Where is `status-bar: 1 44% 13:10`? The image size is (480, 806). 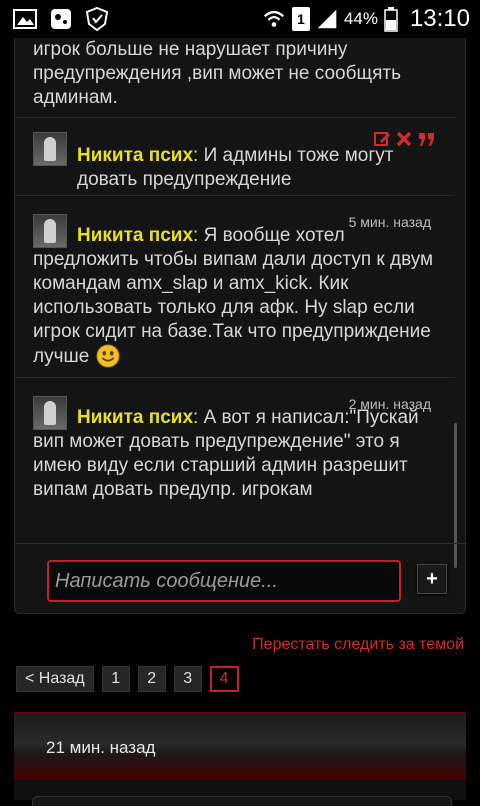 status-bar: 1 44% 13:10 is located at coordinates (240, 19).